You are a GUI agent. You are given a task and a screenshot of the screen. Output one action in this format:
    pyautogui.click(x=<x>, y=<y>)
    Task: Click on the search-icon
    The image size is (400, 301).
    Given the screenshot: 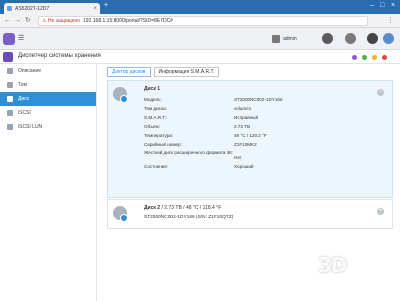 What is the action you would take?
    pyautogui.click(x=372, y=38)
    